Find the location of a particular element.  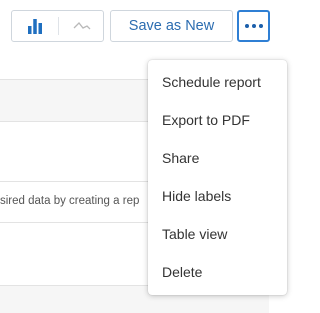

save-as-new-button: Save as New is located at coordinates (171, 26).